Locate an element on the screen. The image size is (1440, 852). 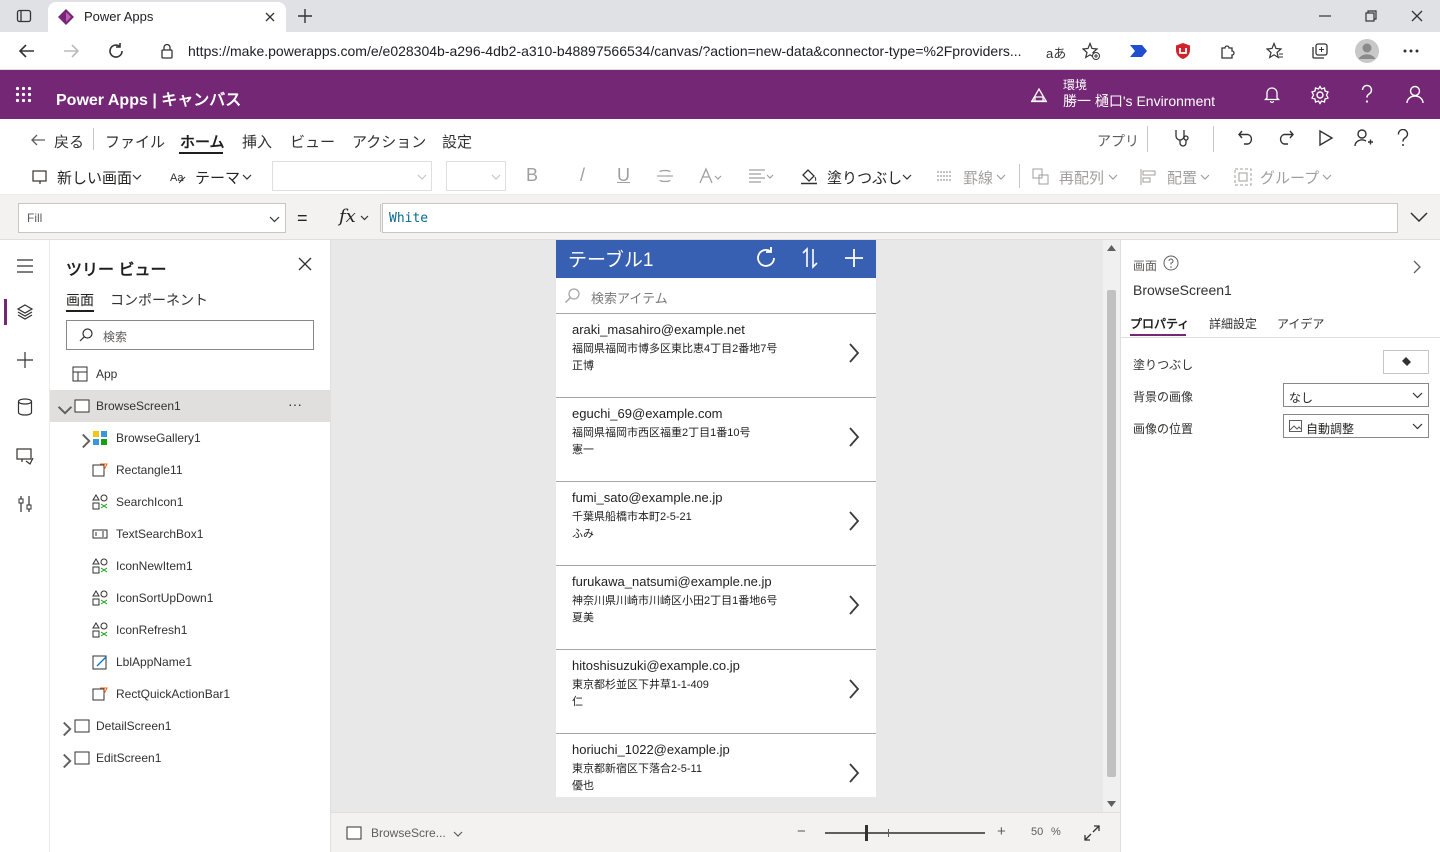
property-dropdown: Fill is located at coordinates (152, 218).